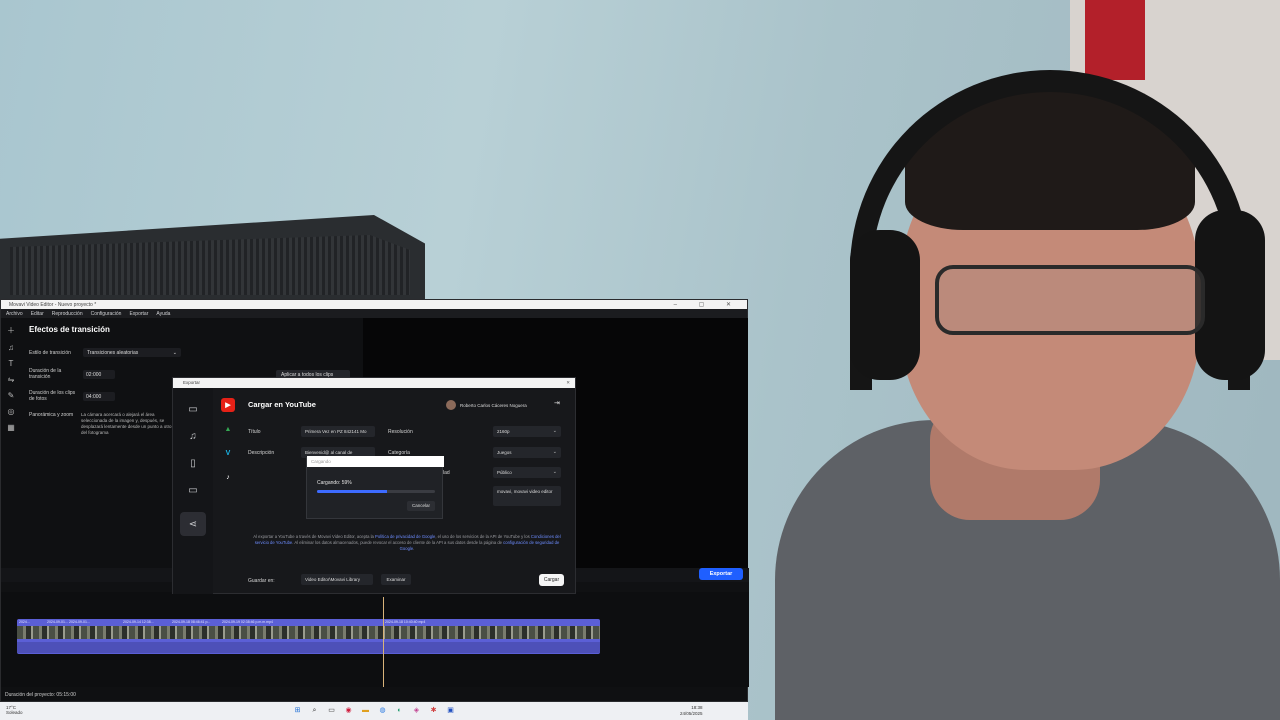 This screenshot has height=720, width=1280. I want to click on transition-icon: ⇋, so click(11, 379).